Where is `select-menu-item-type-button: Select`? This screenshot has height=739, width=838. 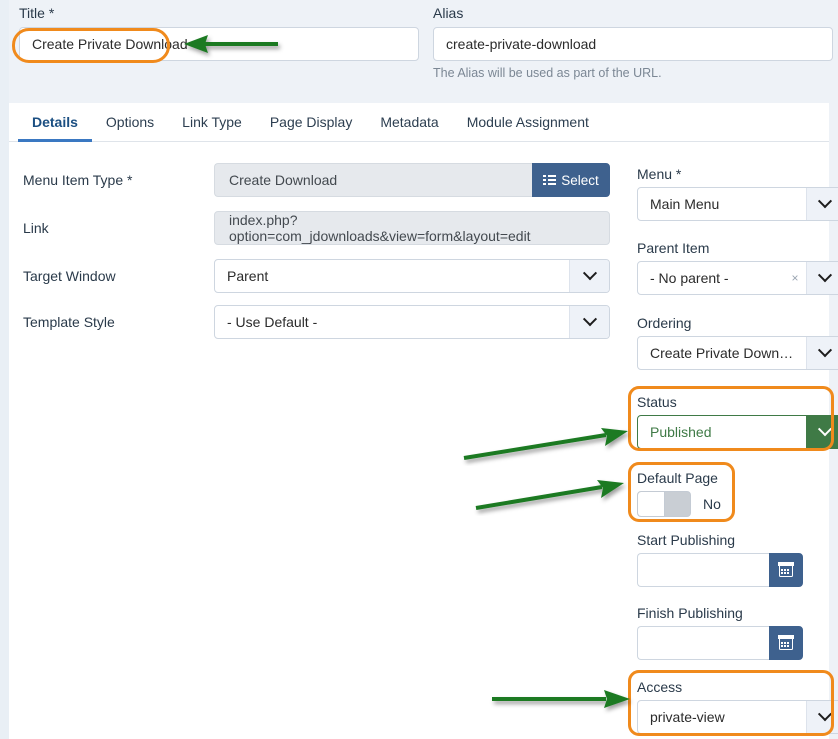
select-menu-item-type-button: Select is located at coordinates (571, 180).